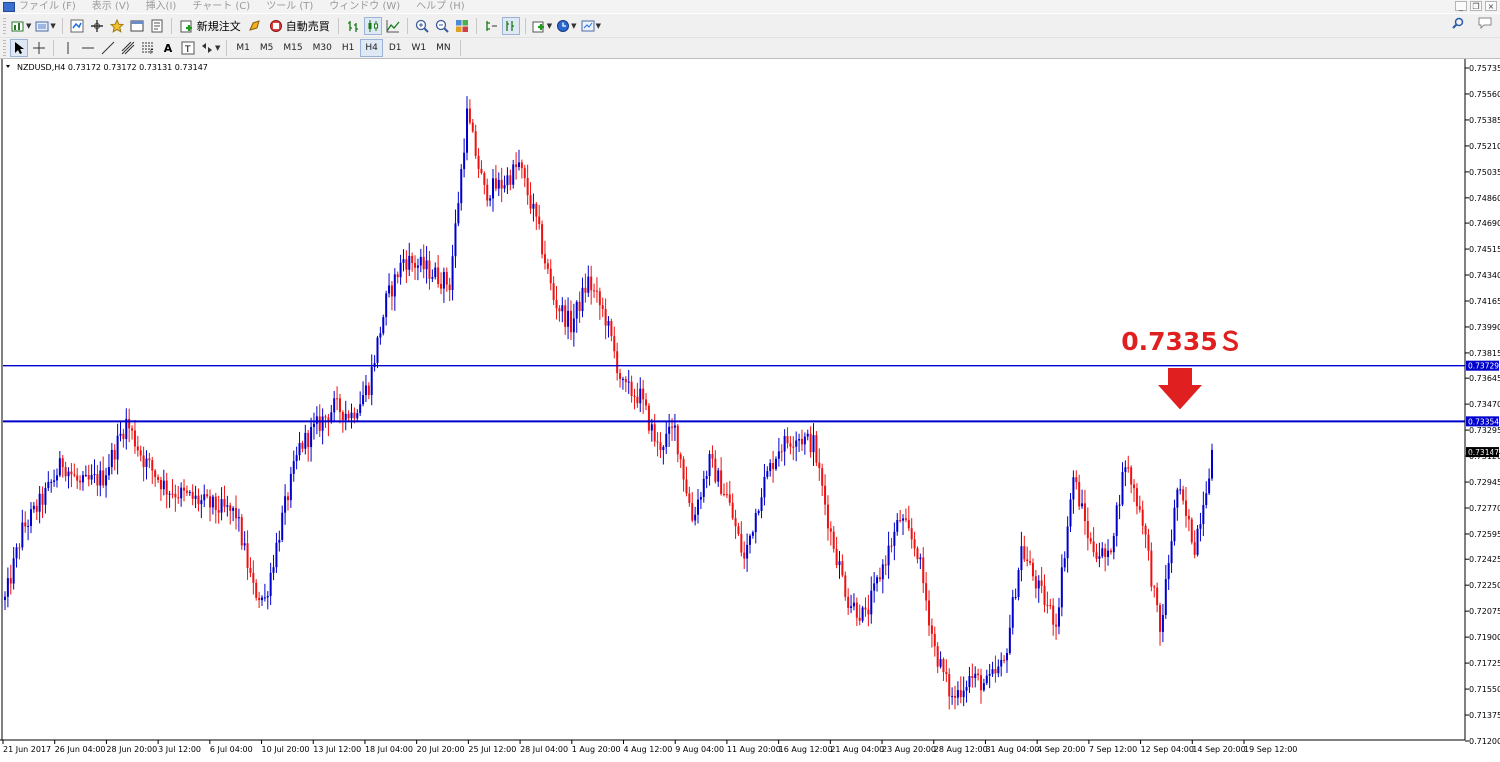 Image resolution: width=1500 pixels, height=762 pixels. I want to click on chat-icon, so click(1485, 23).